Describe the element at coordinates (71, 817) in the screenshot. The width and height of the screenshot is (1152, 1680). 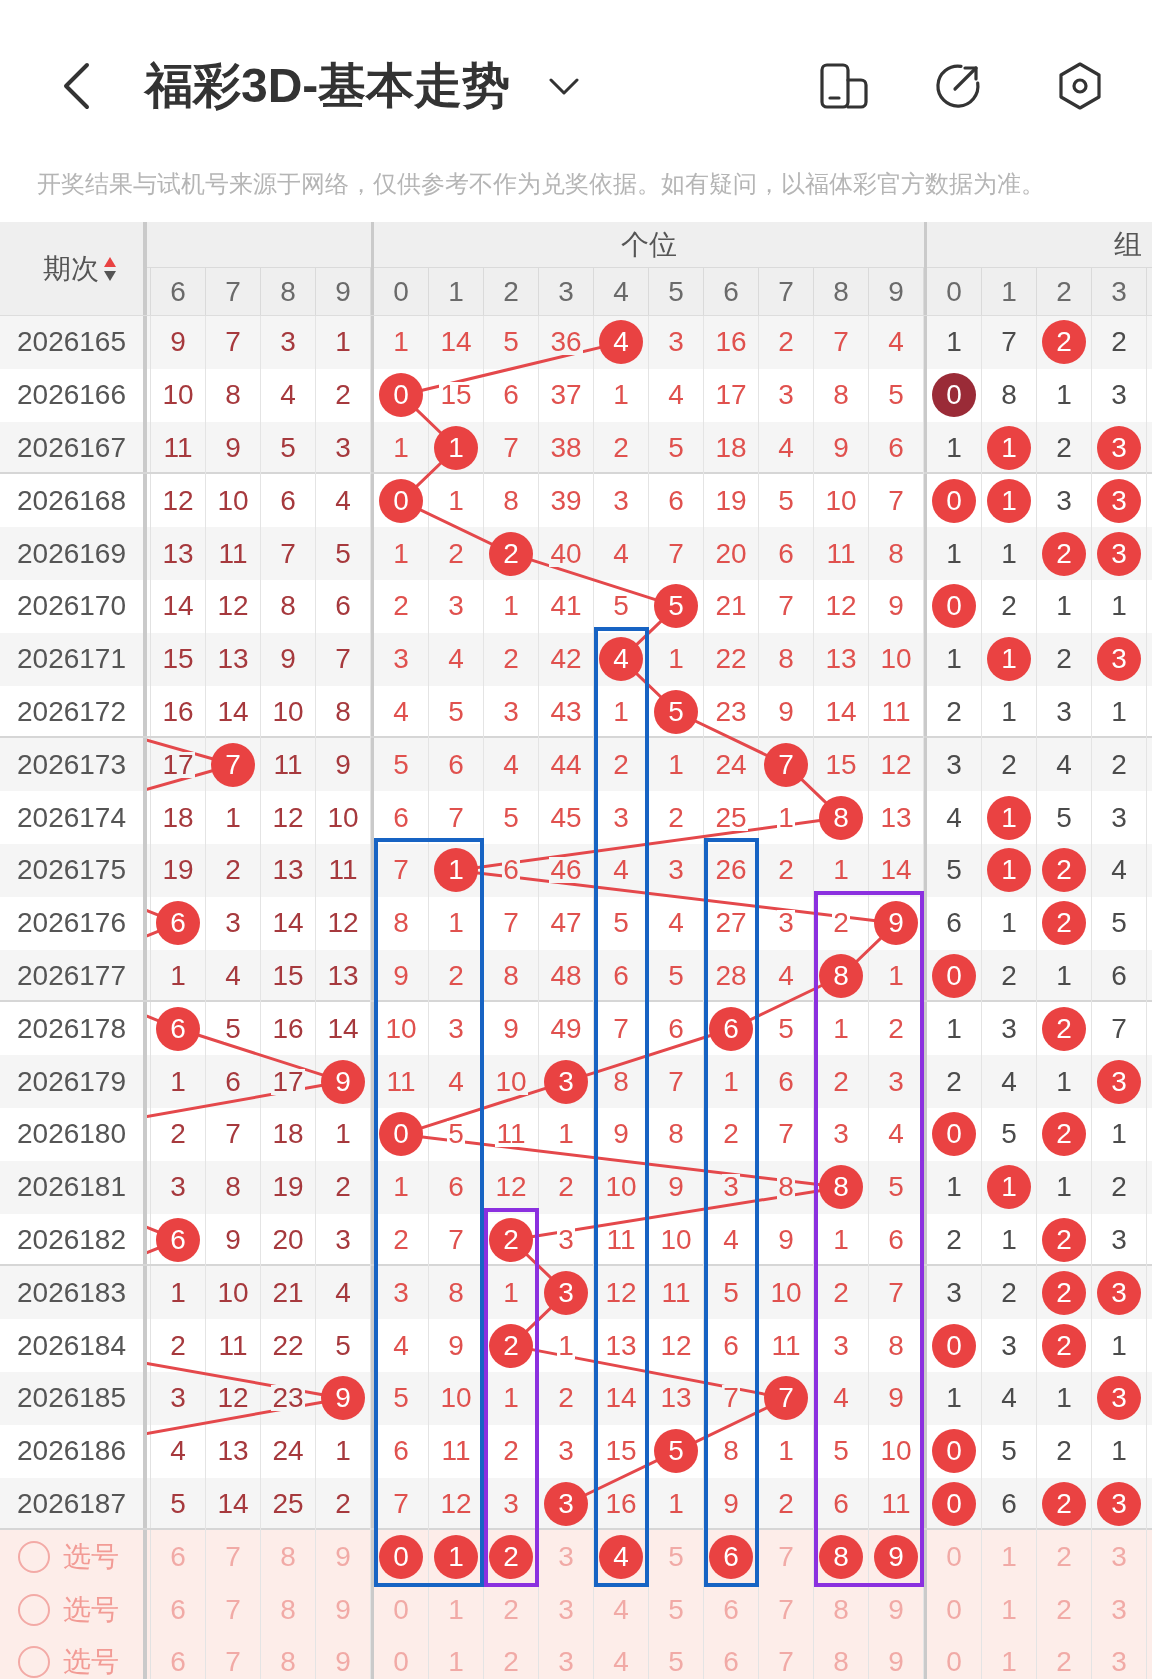
I see `issue-number: 2026174` at that location.